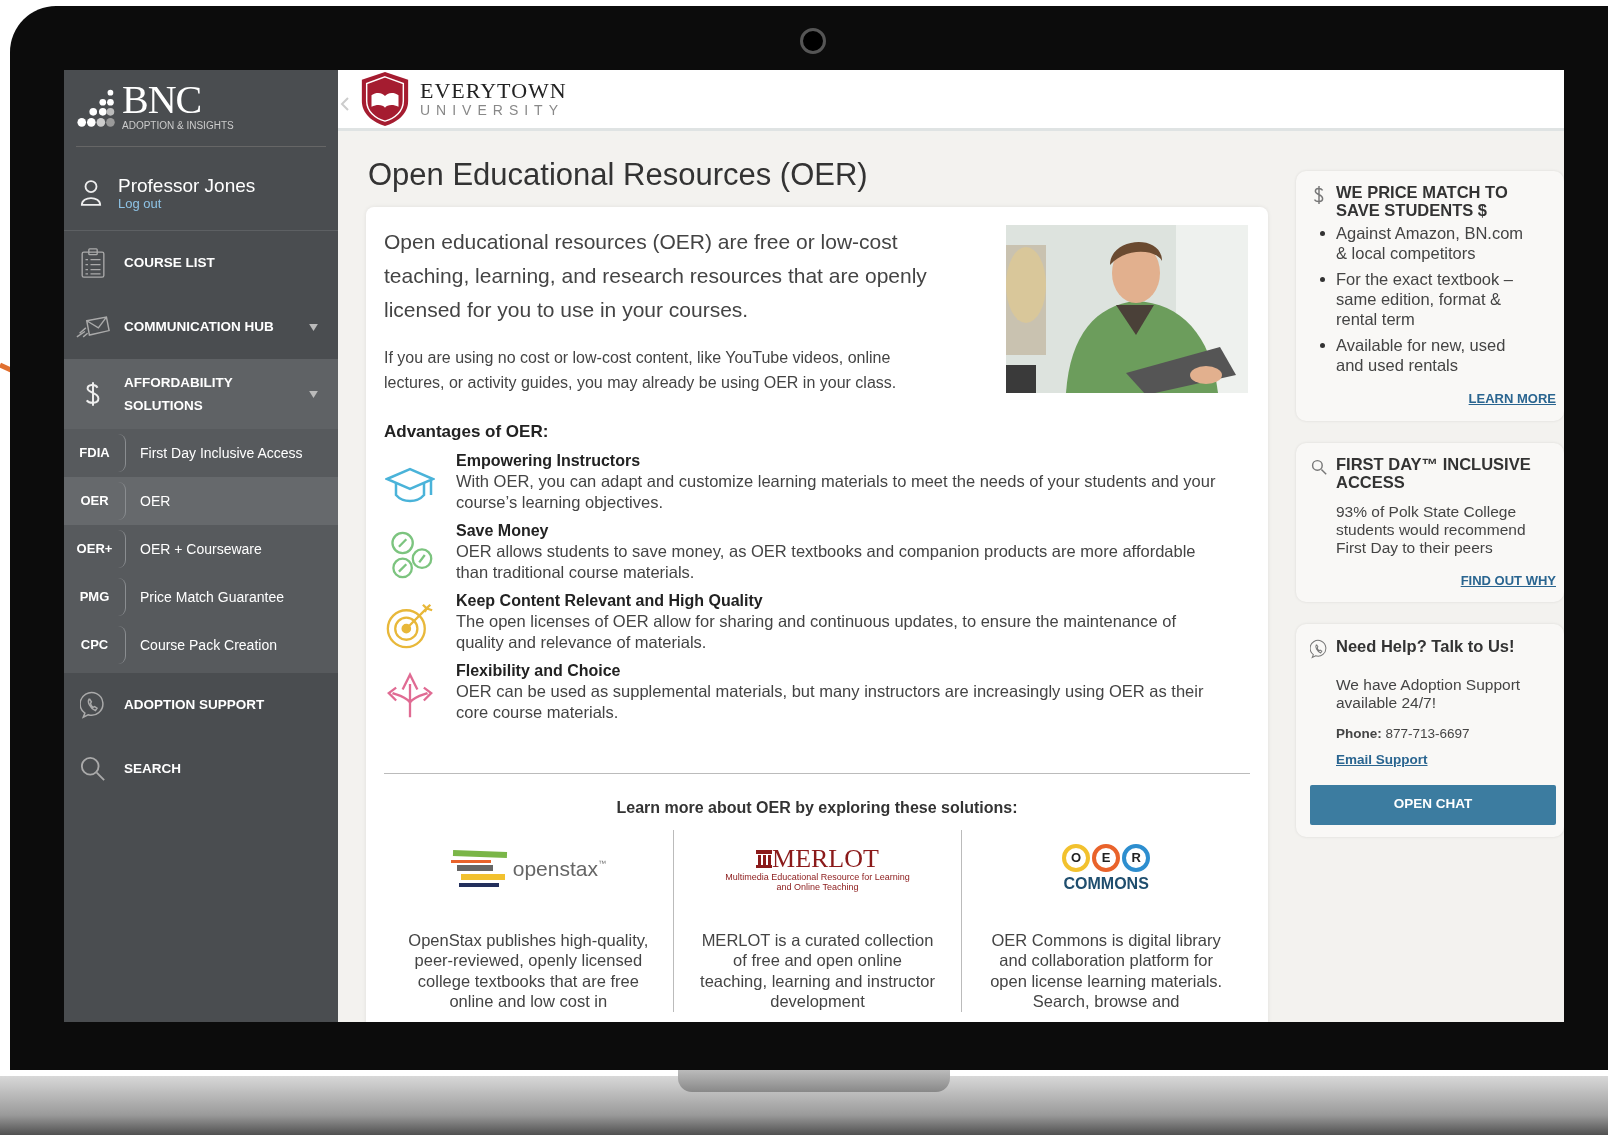 The height and width of the screenshot is (1135, 1608). I want to click on logo-tagline: ADOPTION & INSIGHTS, so click(178, 126).